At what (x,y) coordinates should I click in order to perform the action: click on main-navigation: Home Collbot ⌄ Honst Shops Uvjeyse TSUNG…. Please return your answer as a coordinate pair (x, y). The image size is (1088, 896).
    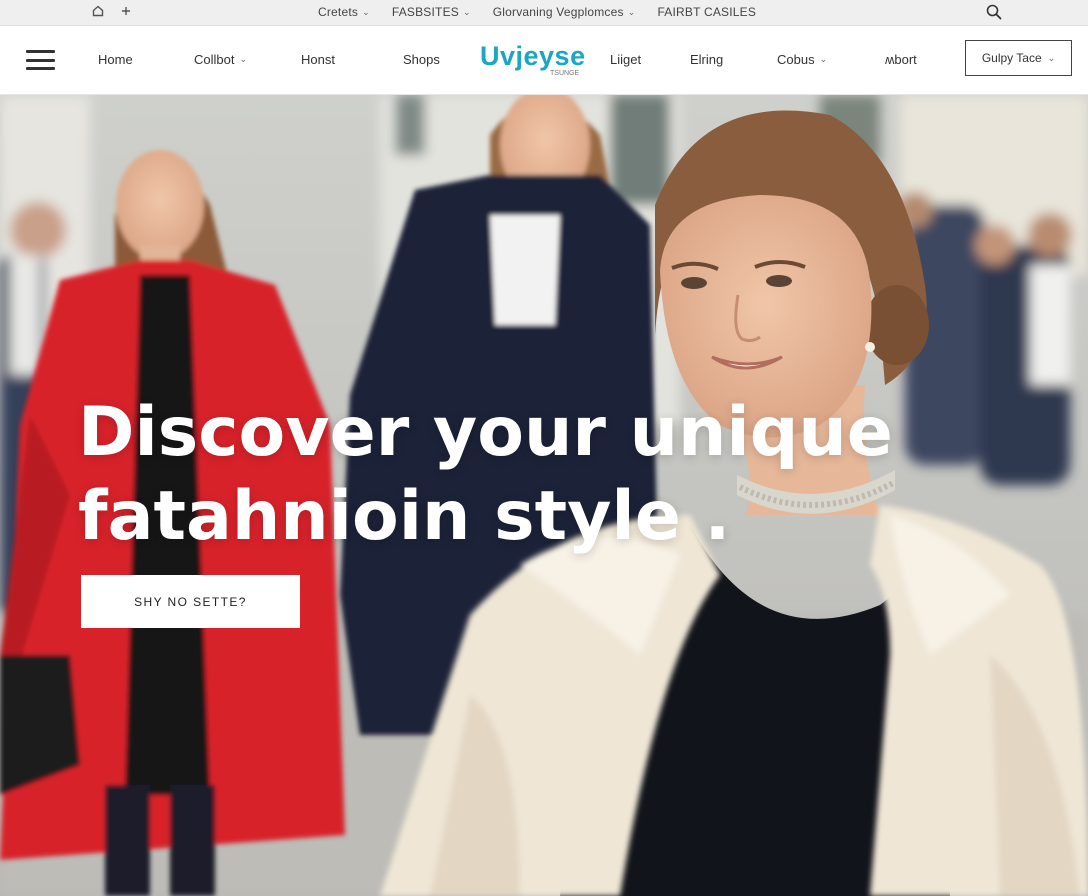
    Looking at the image, I should click on (544, 61).